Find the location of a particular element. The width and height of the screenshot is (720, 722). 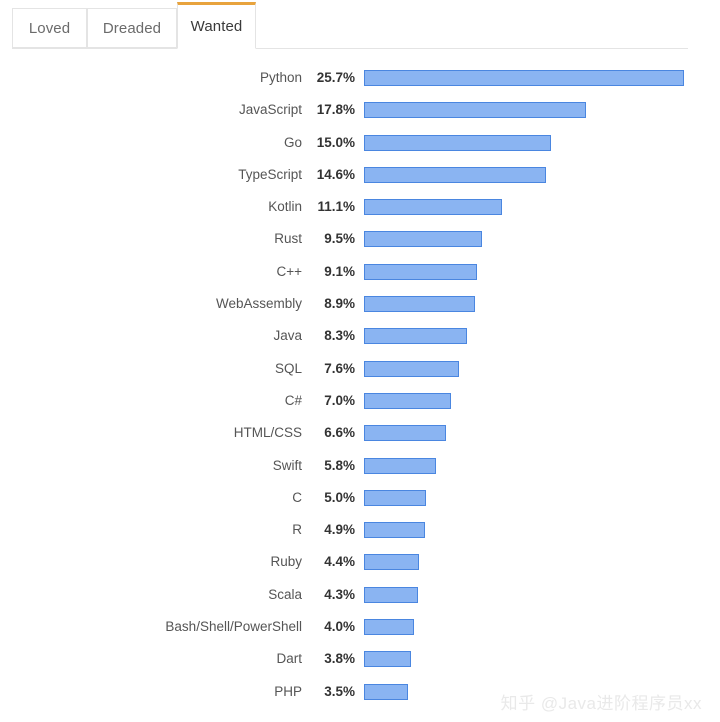

bar-category-label: JavaScript is located at coordinates (270, 110).